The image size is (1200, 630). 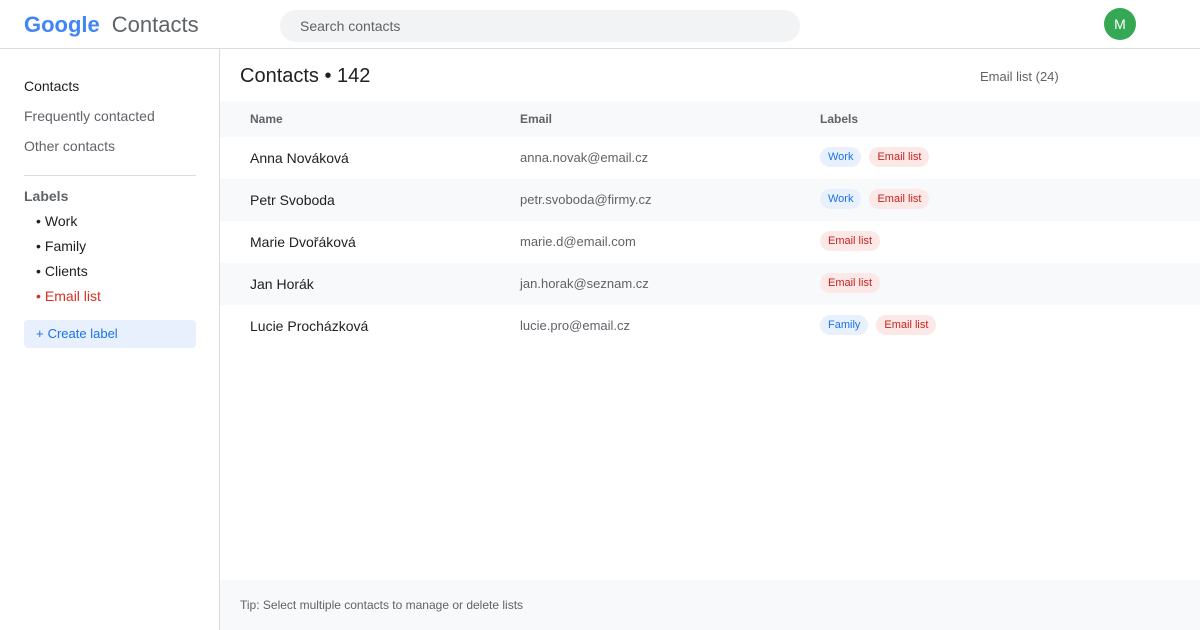 I want to click on column-header-email: Email, so click(x=536, y=119).